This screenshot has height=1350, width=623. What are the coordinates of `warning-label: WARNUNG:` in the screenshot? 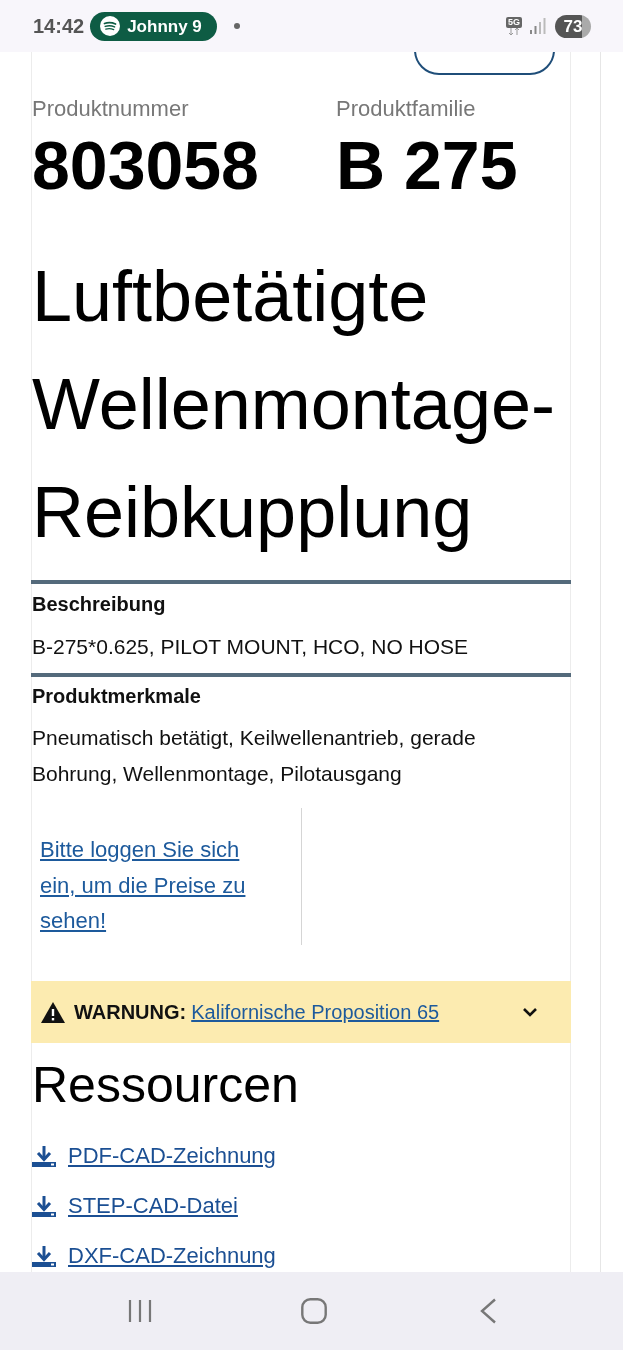 It's located at (130, 1012).